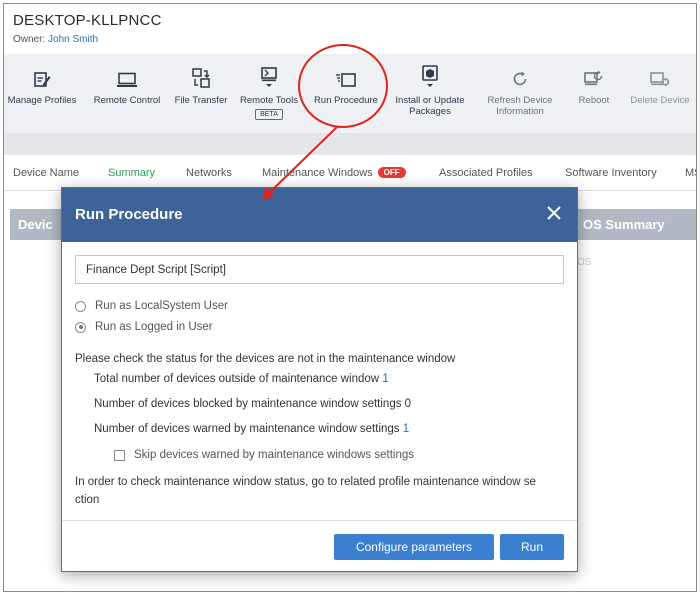  Describe the element at coordinates (520, 78) in the screenshot. I see `refresh-icon` at that location.